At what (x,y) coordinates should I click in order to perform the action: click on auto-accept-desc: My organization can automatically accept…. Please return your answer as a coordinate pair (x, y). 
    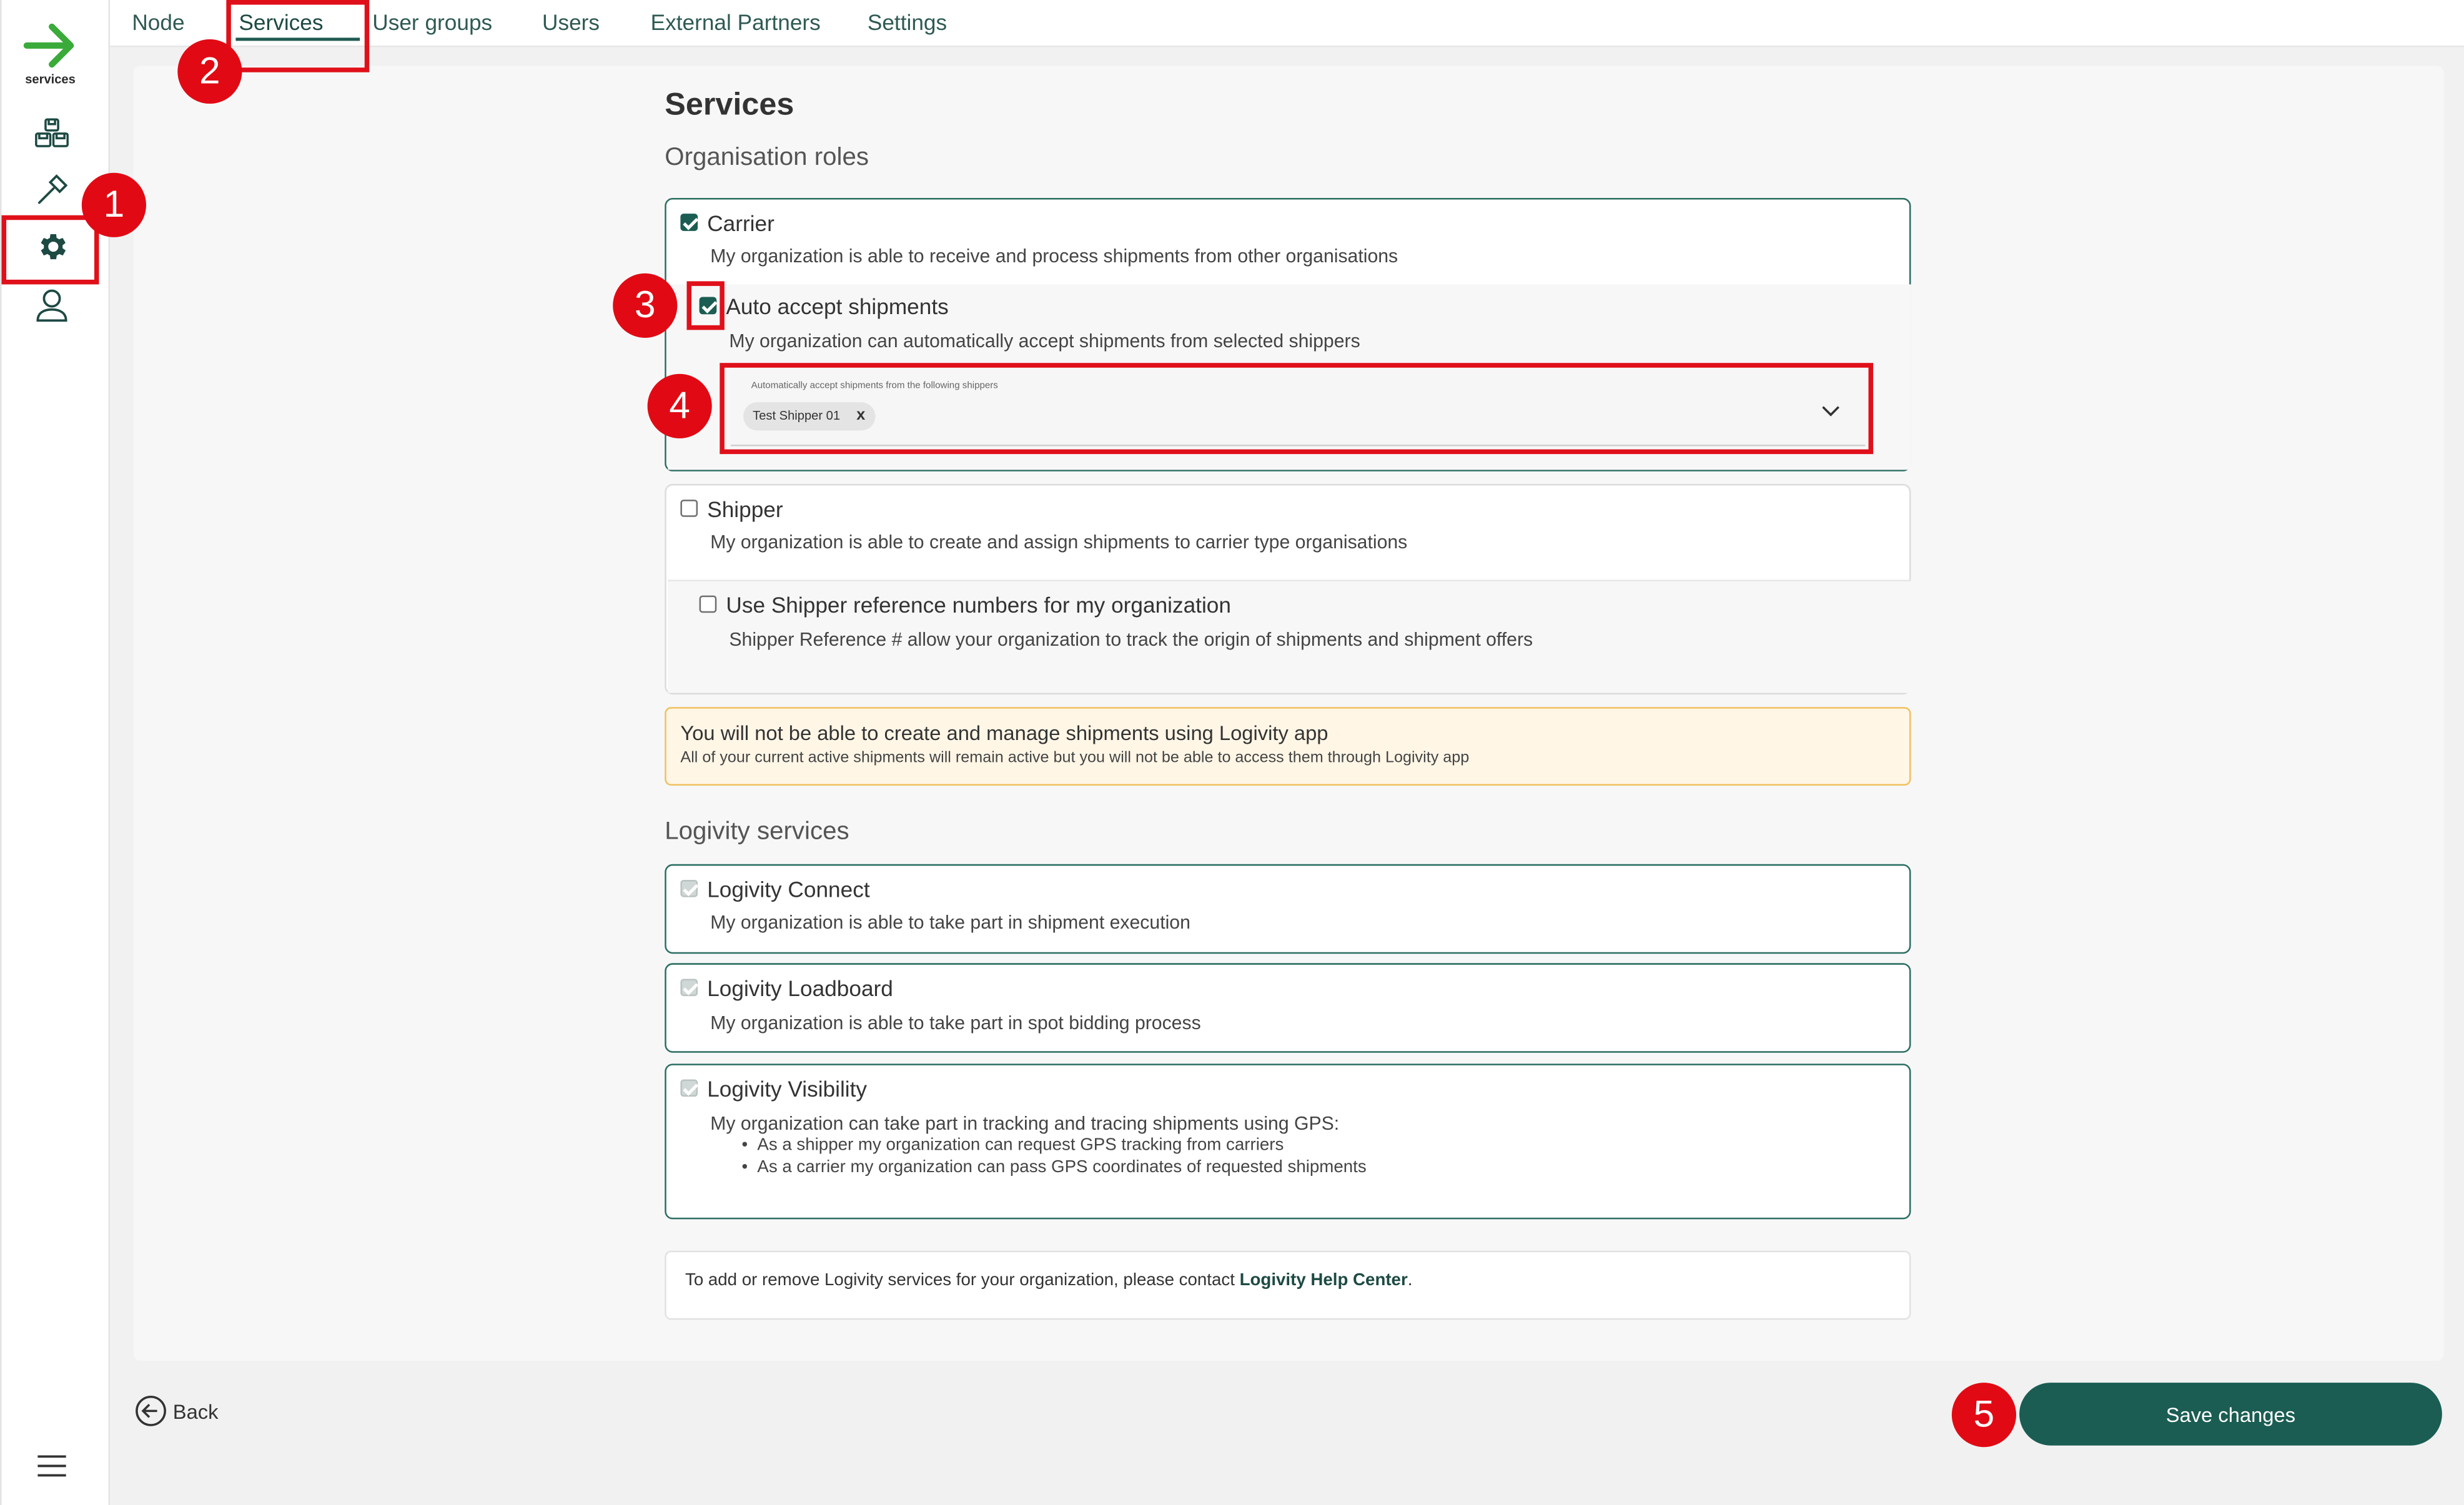
    Looking at the image, I should click on (1044, 341).